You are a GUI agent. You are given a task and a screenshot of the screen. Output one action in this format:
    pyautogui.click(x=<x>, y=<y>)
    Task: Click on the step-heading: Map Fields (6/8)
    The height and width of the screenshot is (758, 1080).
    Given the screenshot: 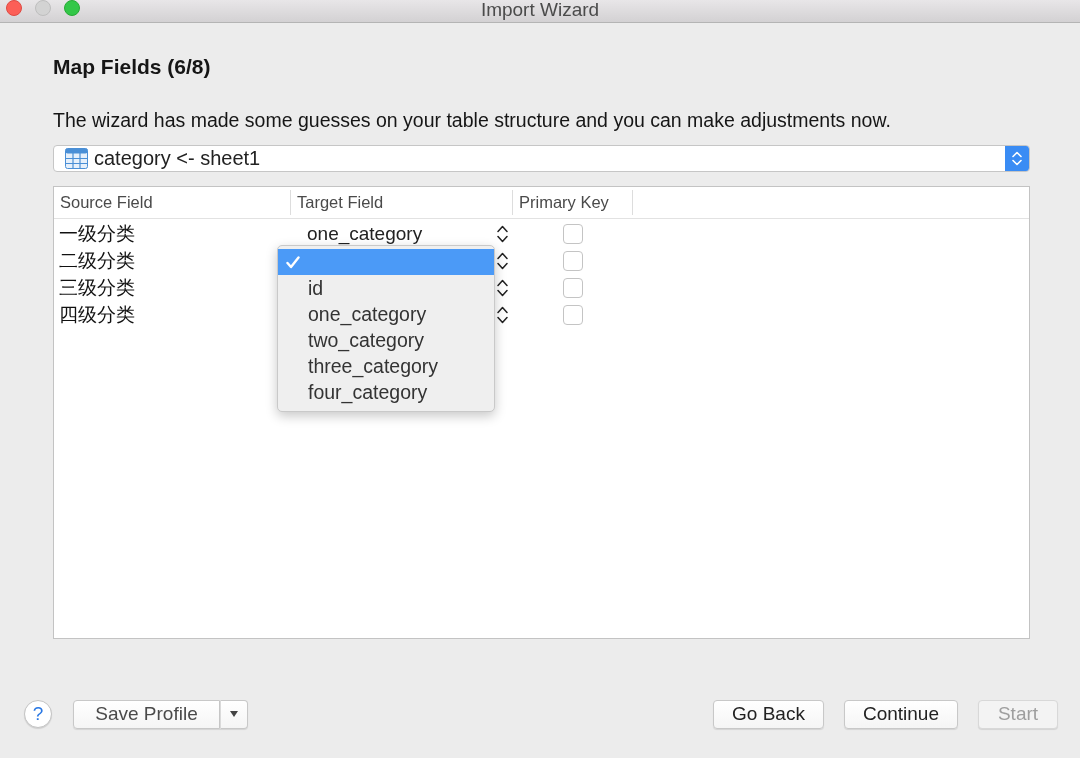 What is the action you would take?
    pyautogui.click(x=132, y=67)
    